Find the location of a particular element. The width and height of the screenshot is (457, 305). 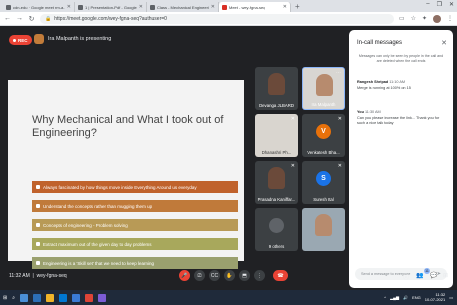

store-icon is located at coordinates (63, 297).